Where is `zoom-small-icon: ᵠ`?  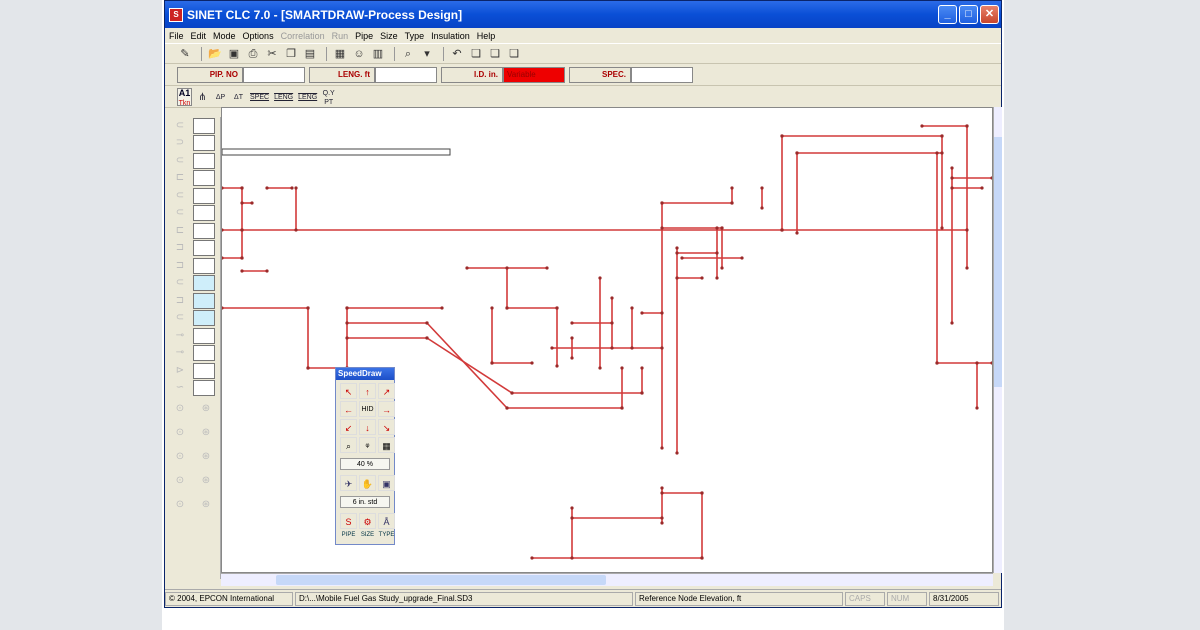 zoom-small-icon: ᵠ is located at coordinates (367, 445).